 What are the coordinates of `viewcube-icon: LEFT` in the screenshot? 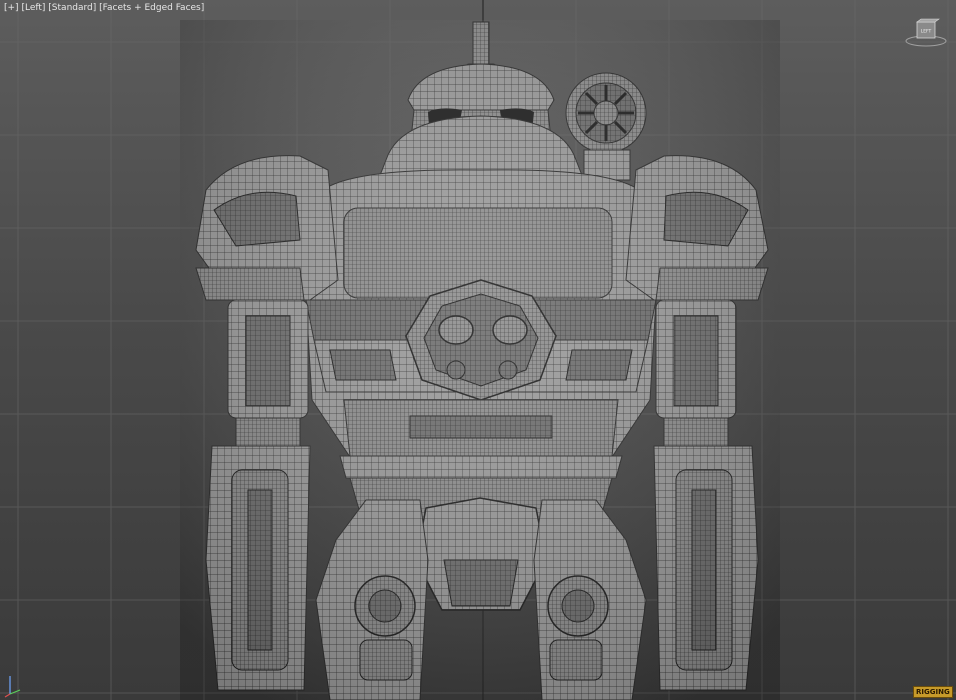 It's located at (926, 32).